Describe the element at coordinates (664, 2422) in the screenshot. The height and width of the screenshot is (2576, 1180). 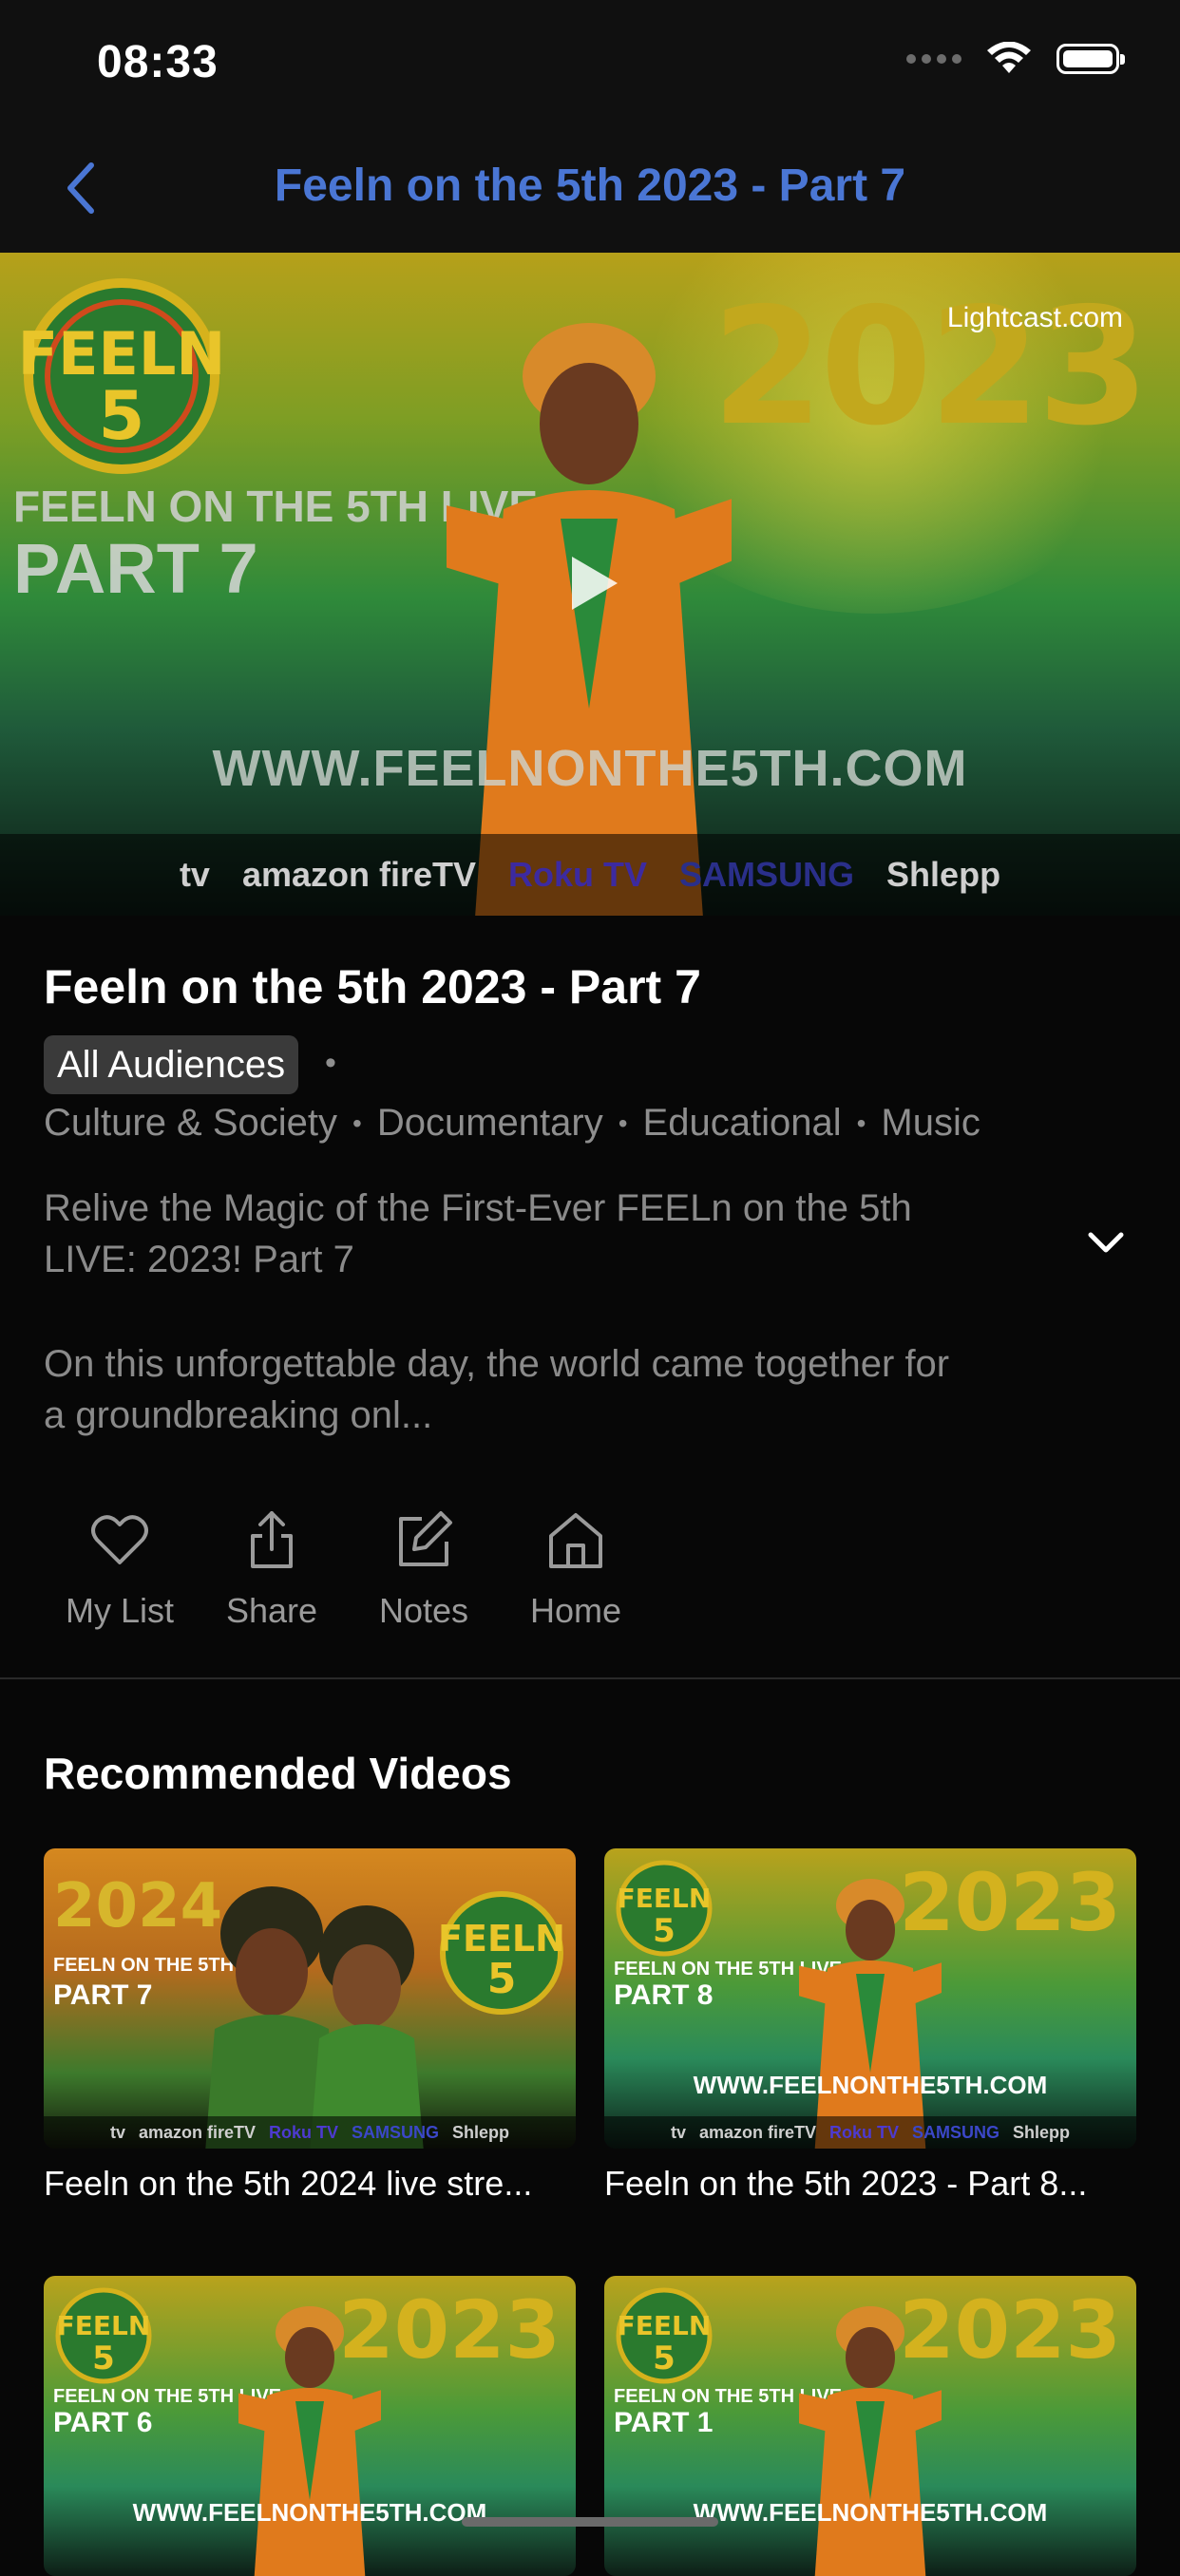
I see `thumb-part: PART 1` at that location.